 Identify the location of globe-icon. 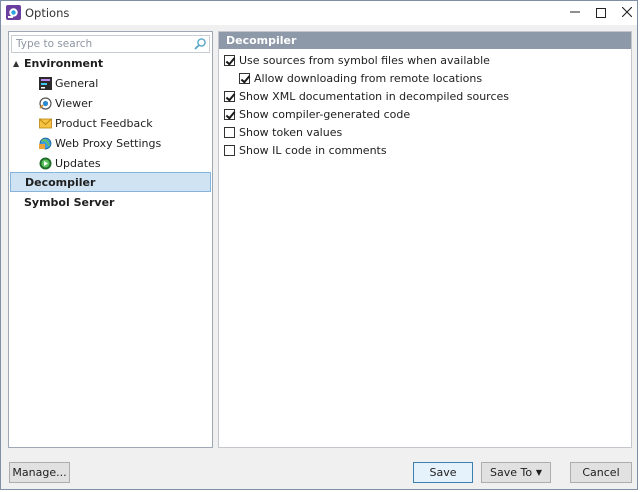
(45, 143).